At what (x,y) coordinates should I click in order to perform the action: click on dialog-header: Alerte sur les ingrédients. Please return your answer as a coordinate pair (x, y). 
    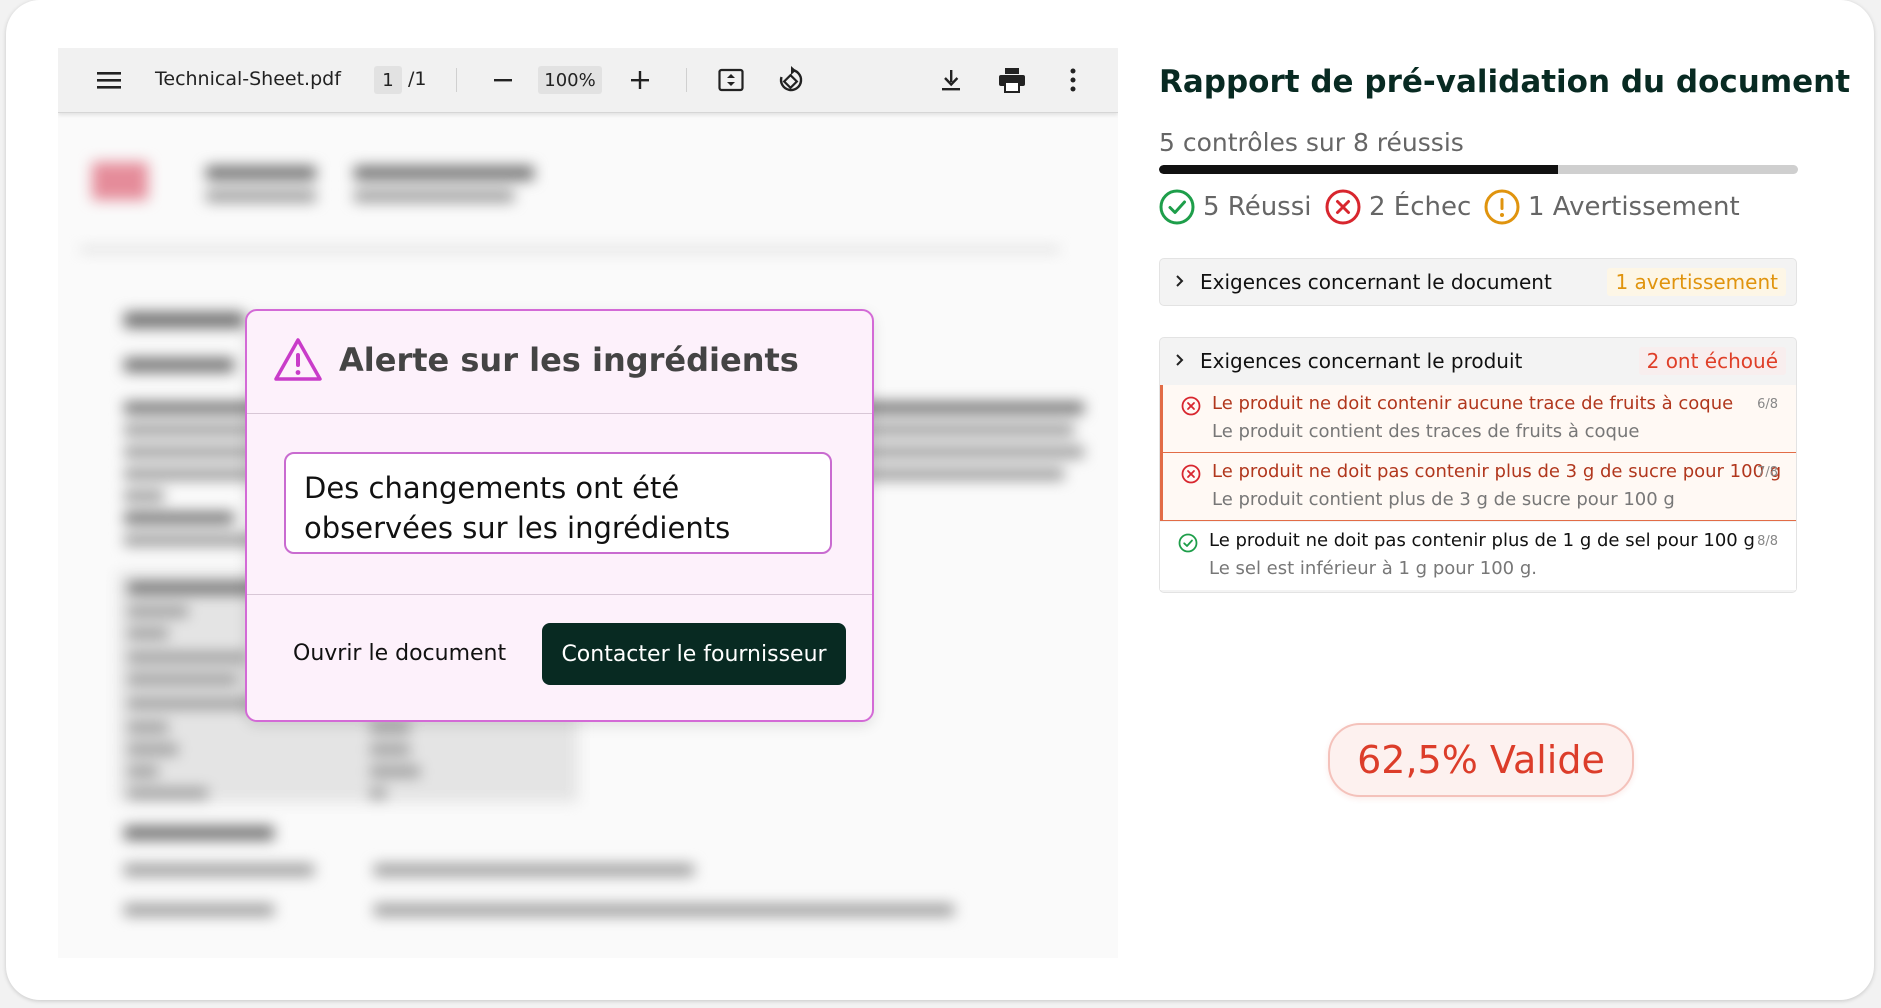
    Looking at the image, I should click on (559, 362).